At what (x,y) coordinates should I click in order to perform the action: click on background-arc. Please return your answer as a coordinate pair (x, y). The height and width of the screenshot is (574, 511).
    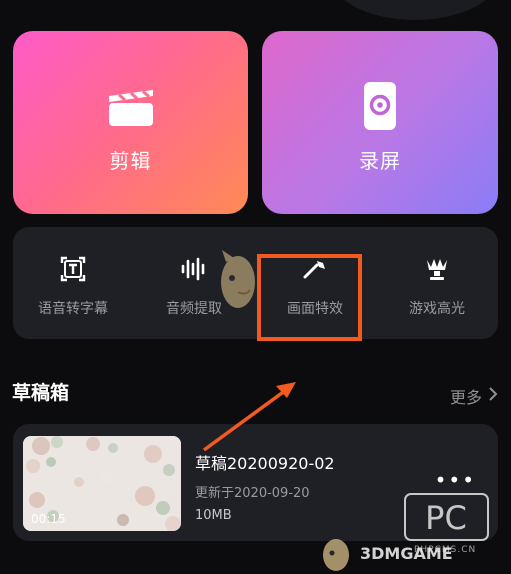
    Looking at the image, I should click on (415, 10).